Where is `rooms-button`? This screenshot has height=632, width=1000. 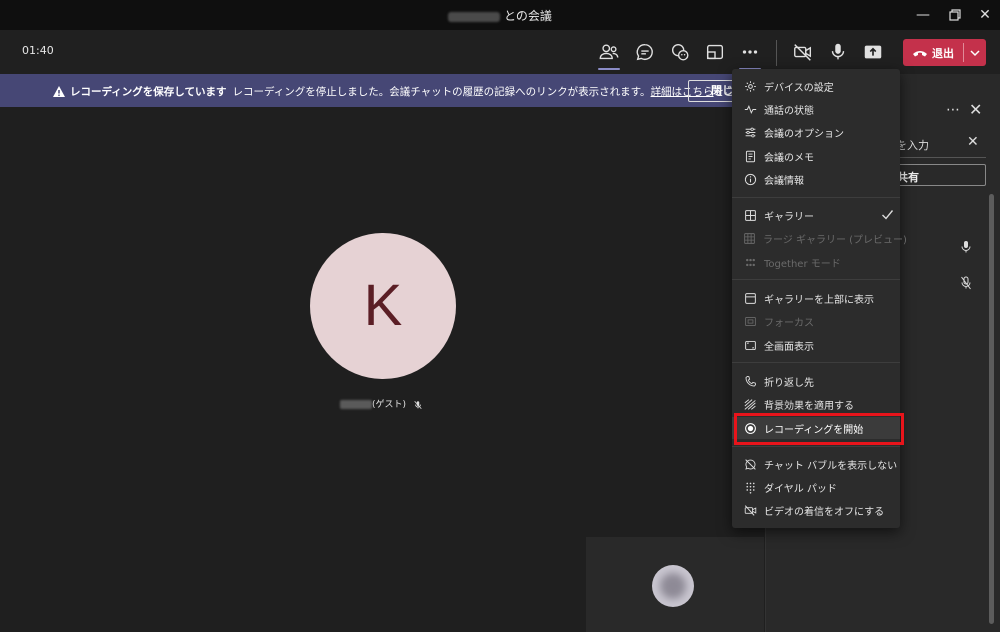
rooms-button is located at coordinates (715, 52).